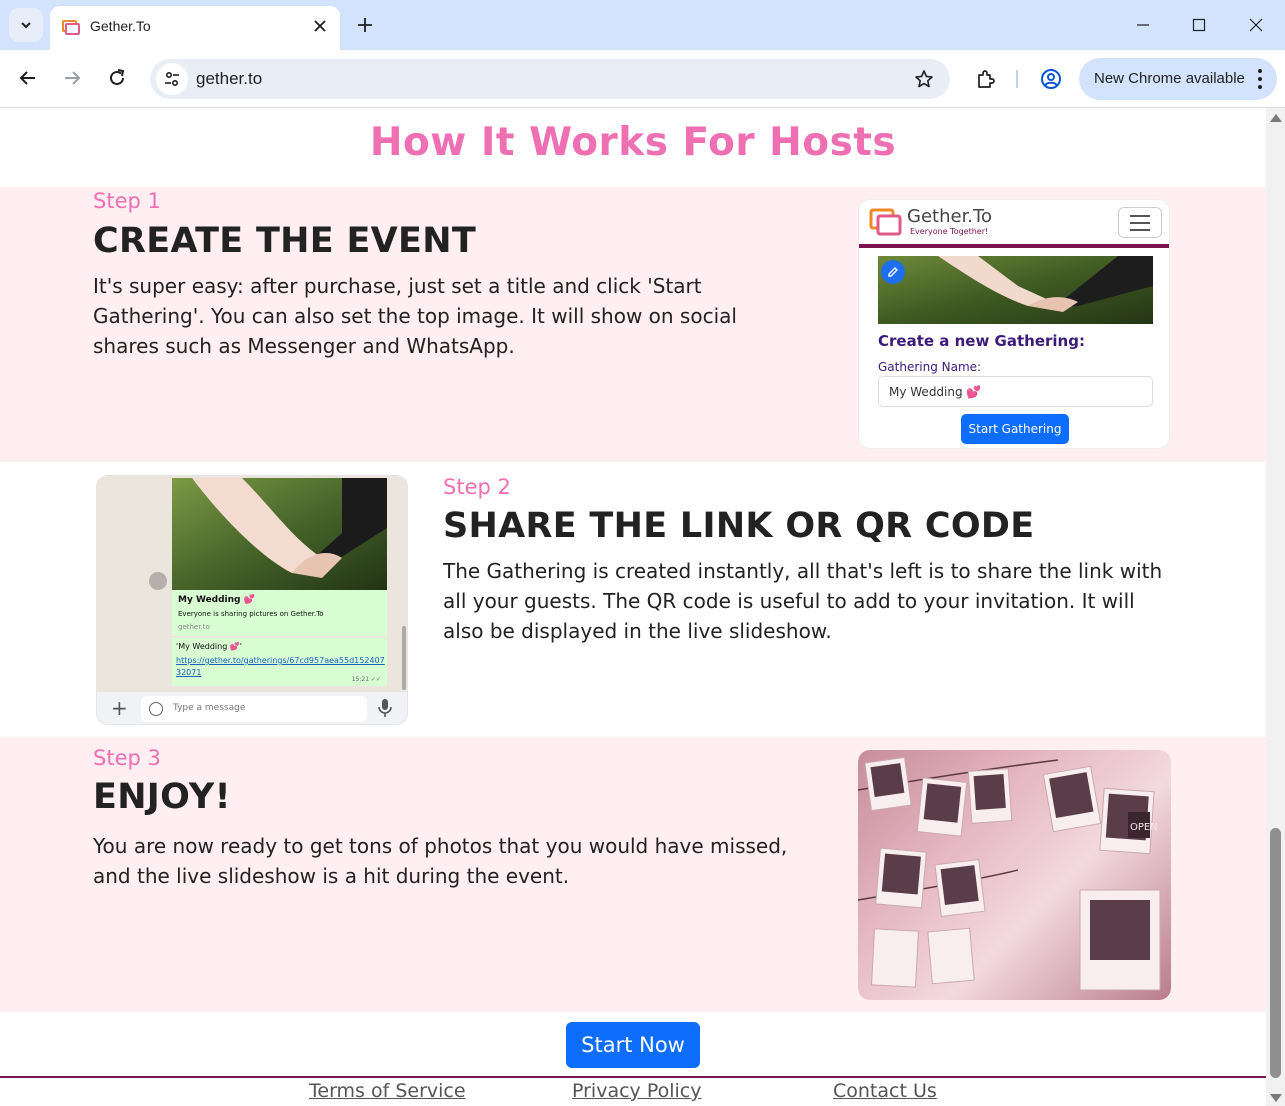 This screenshot has width=1285, height=1106. Describe the element at coordinates (633, 1077) in the screenshot. I see `footer-divider` at that location.